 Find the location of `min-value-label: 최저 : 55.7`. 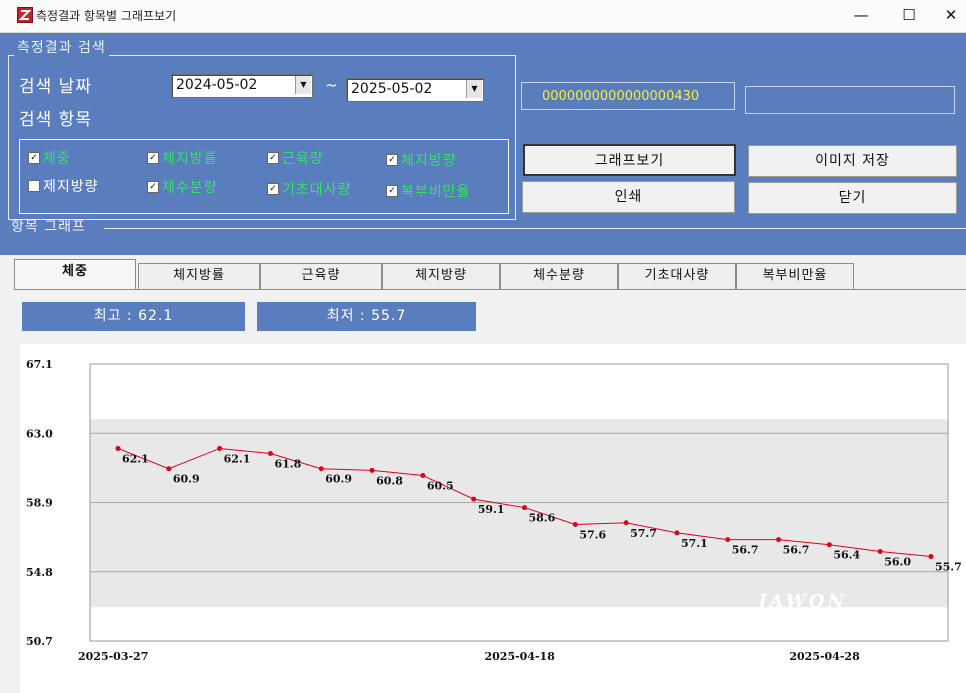

min-value-label: 최저 : 55.7 is located at coordinates (366, 316).